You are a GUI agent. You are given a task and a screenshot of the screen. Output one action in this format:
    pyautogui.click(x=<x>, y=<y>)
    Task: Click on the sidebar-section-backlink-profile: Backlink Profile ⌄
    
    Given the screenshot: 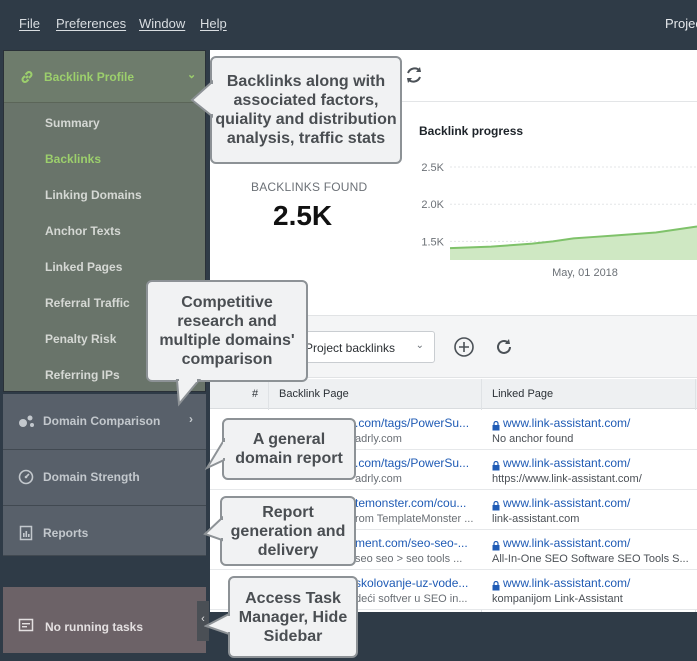 What is the action you would take?
    pyautogui.click(x=104, y=77)
    